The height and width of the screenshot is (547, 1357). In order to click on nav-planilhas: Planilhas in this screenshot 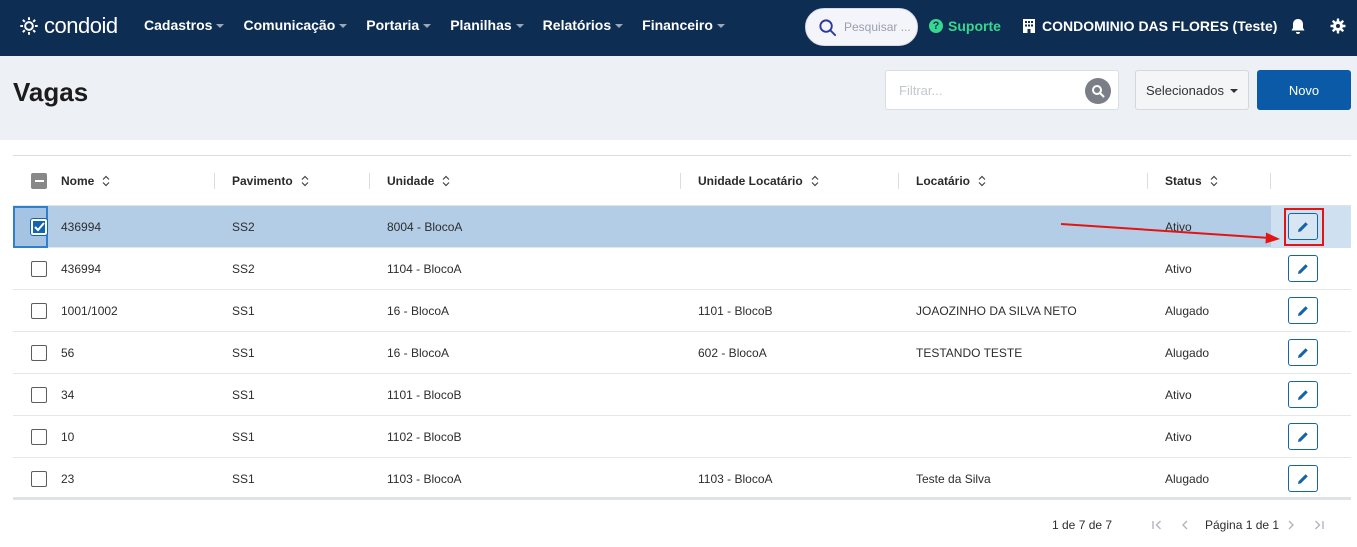, I will do `click(487, 25)`.